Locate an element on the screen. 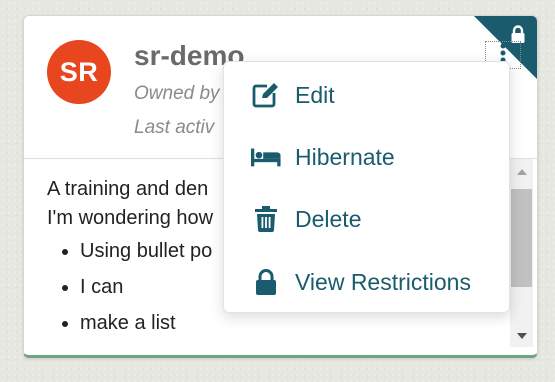 The image size is (555, 382). scroll-thumb is located at coordinates (521, 238).